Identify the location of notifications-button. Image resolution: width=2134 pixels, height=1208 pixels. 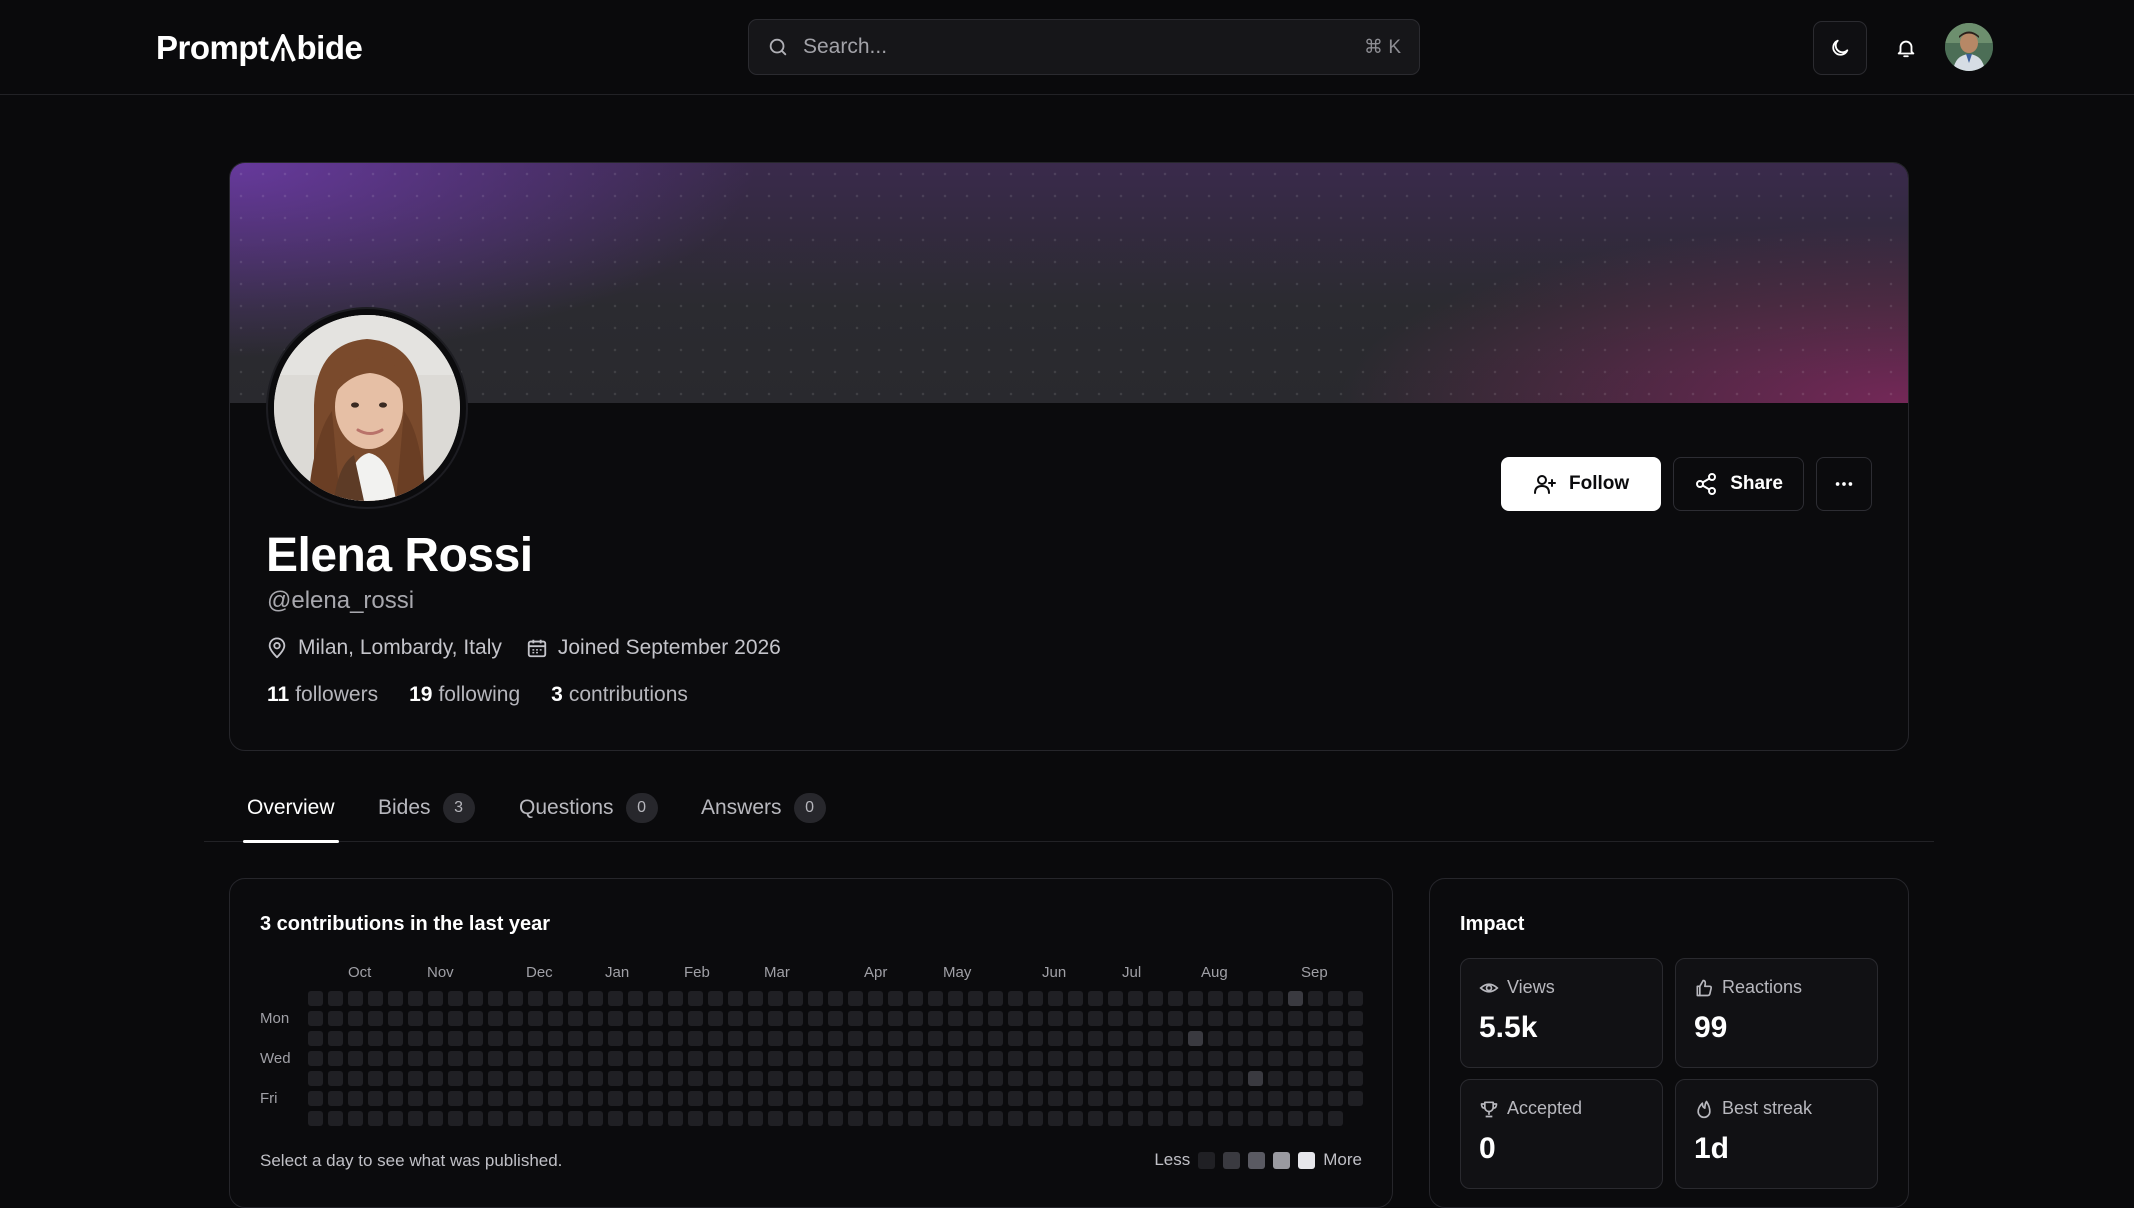
(1906, 48).